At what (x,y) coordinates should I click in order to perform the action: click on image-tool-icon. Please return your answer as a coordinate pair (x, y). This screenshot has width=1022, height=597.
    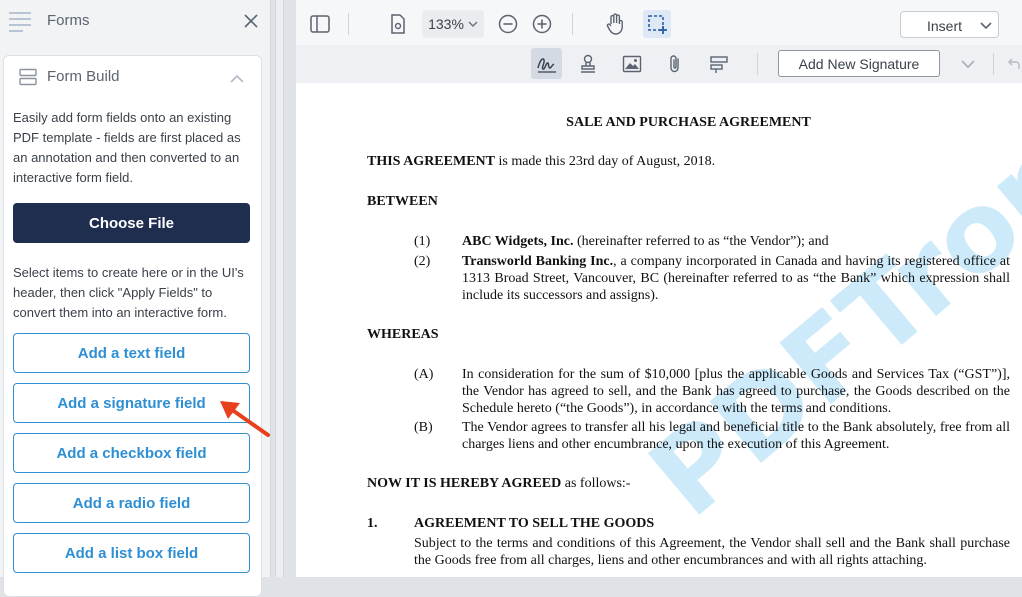
    Looking at the image, I should click on (632, 64).